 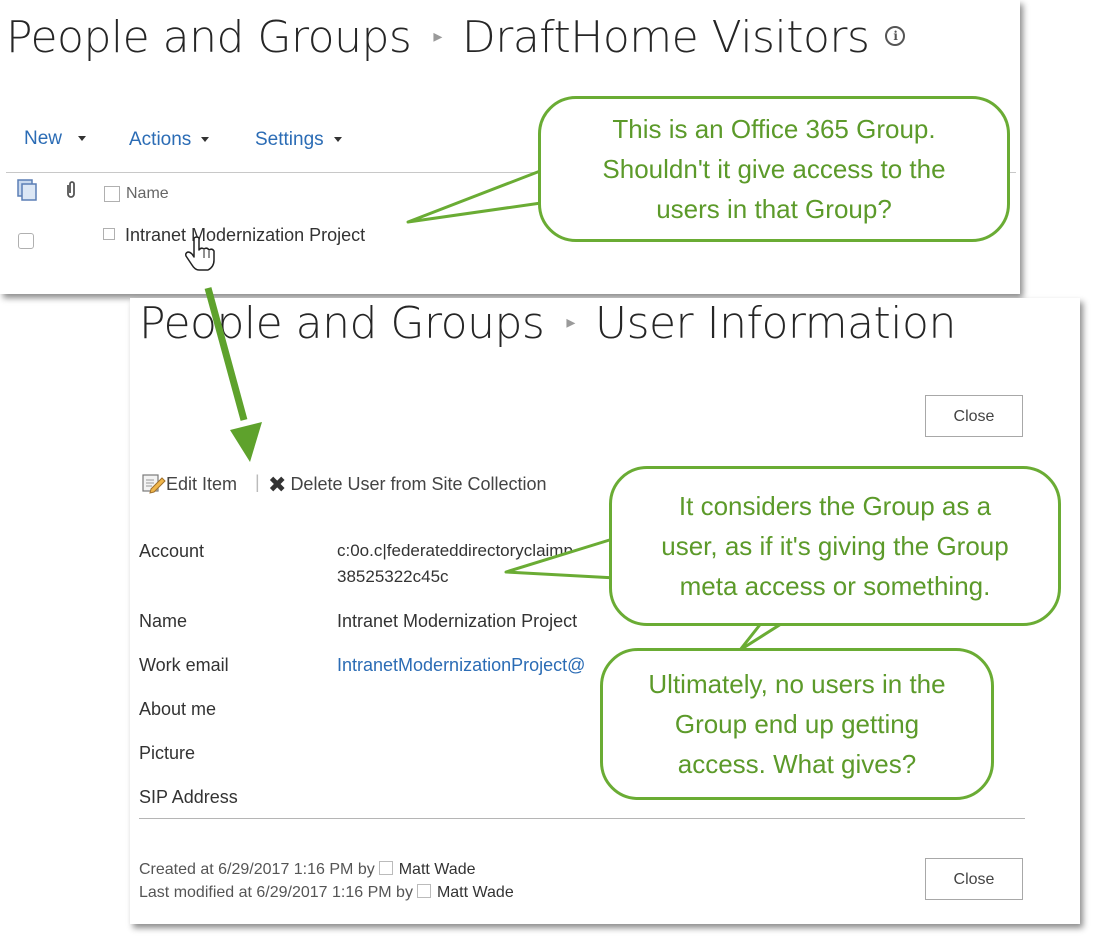 I want to click on callout-3-line3: access. What gives?, so click(x=797, y=764).